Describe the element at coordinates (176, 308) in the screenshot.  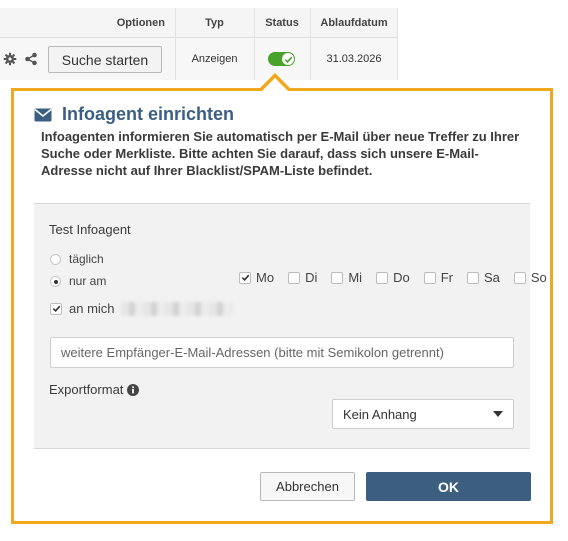
I see `redacted-email` at that location.